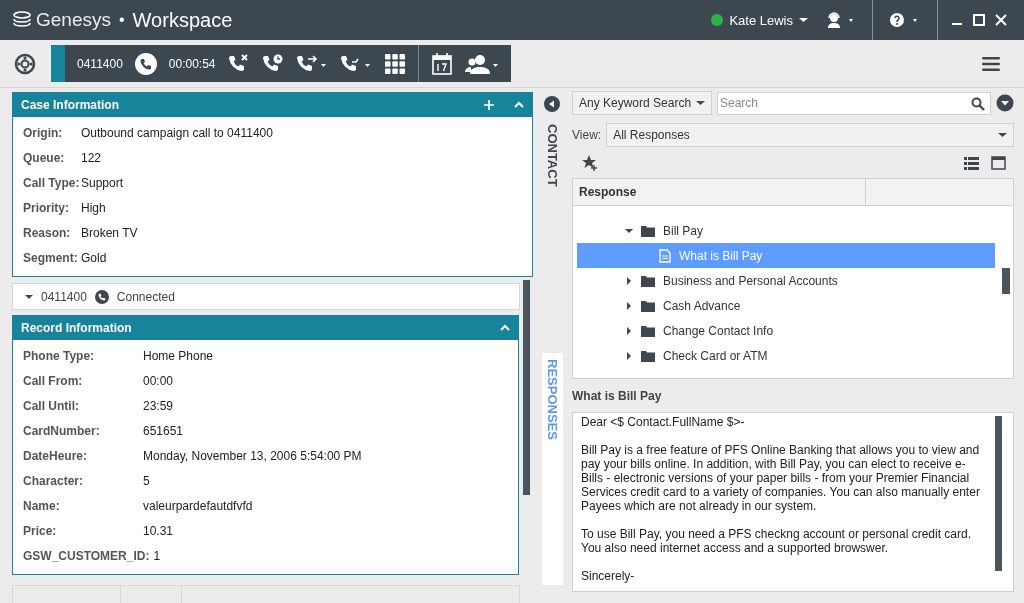  I want to click on contact-menu-icon, so click(481, 63).